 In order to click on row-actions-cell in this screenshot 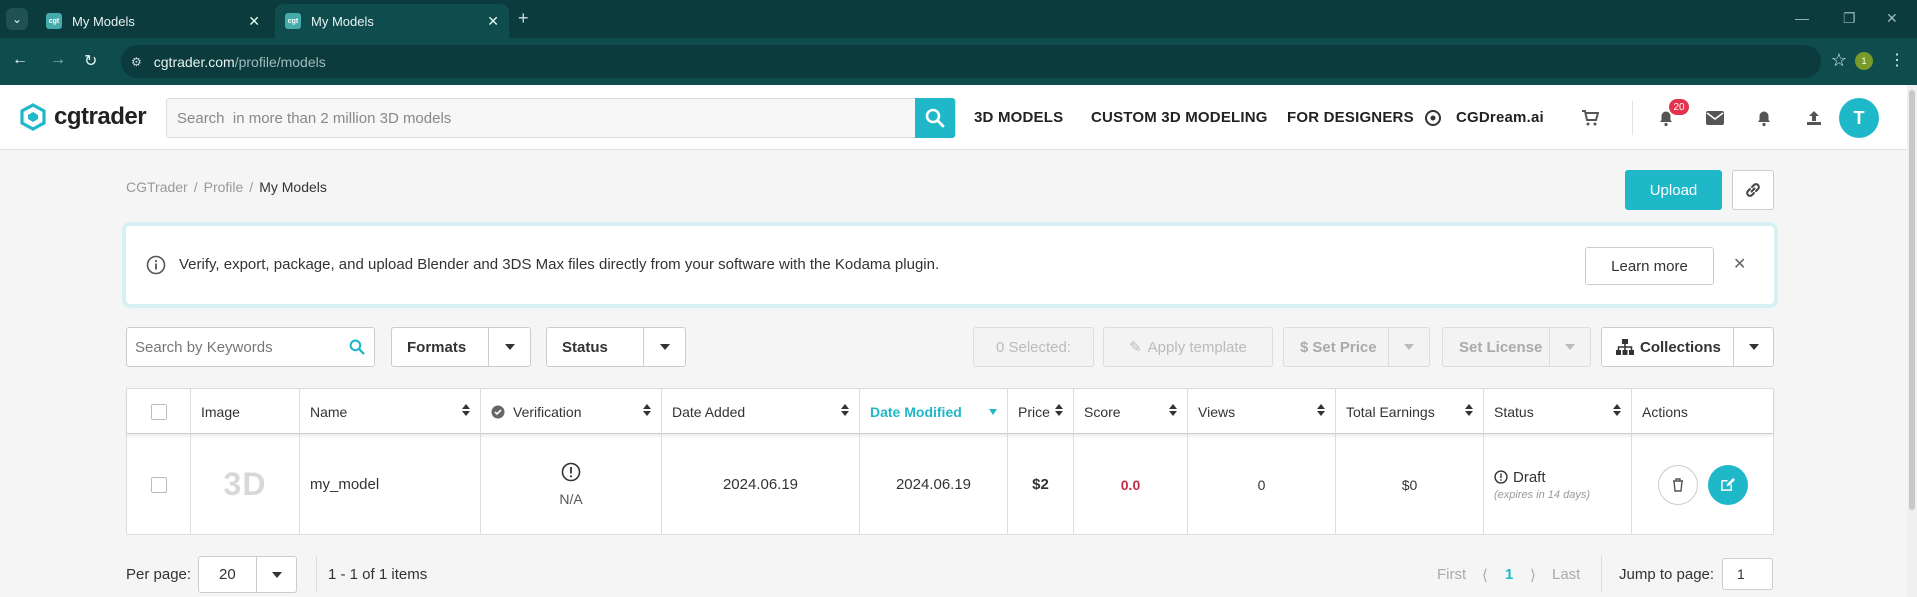, I will do `click(1702, 484)`.